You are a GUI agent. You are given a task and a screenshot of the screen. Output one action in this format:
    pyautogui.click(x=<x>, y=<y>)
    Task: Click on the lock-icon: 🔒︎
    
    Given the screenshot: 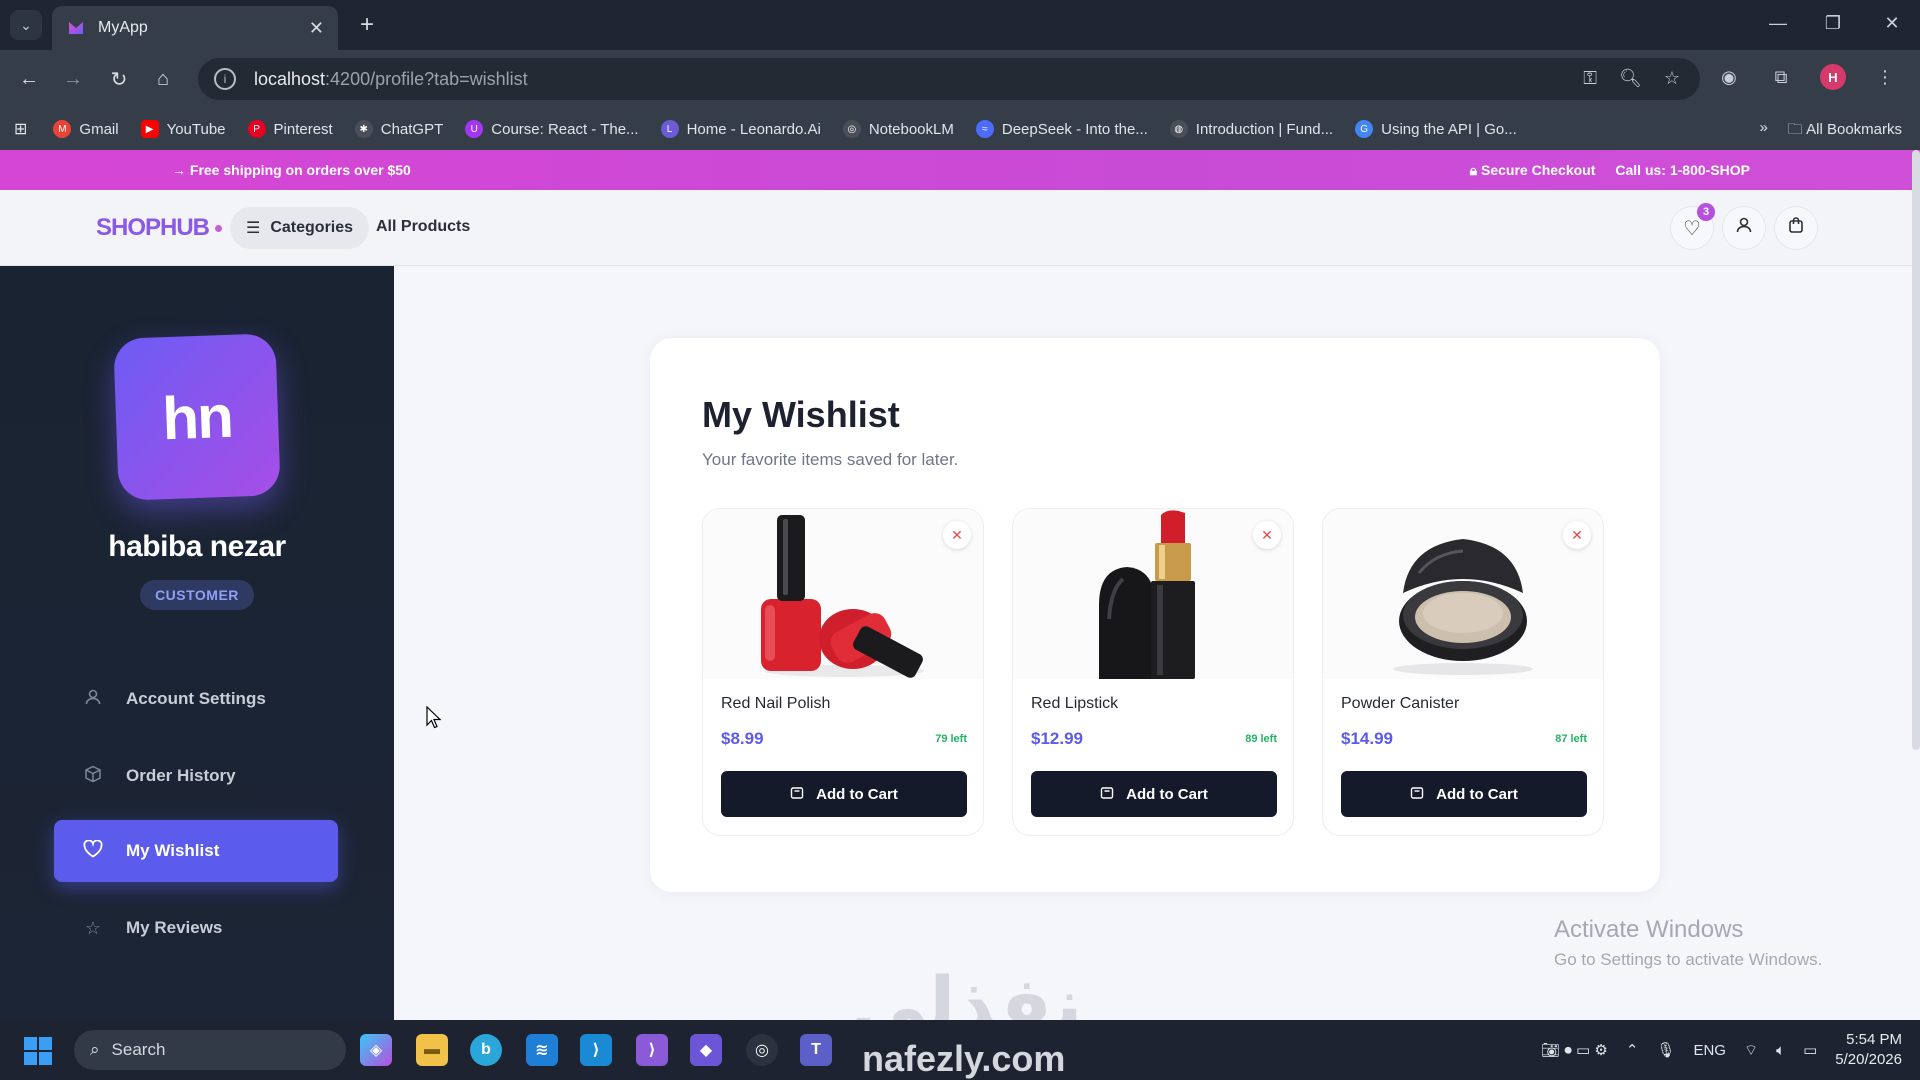 What is the action you would take?
    pyautogui.click(x=1475, y=170)
    